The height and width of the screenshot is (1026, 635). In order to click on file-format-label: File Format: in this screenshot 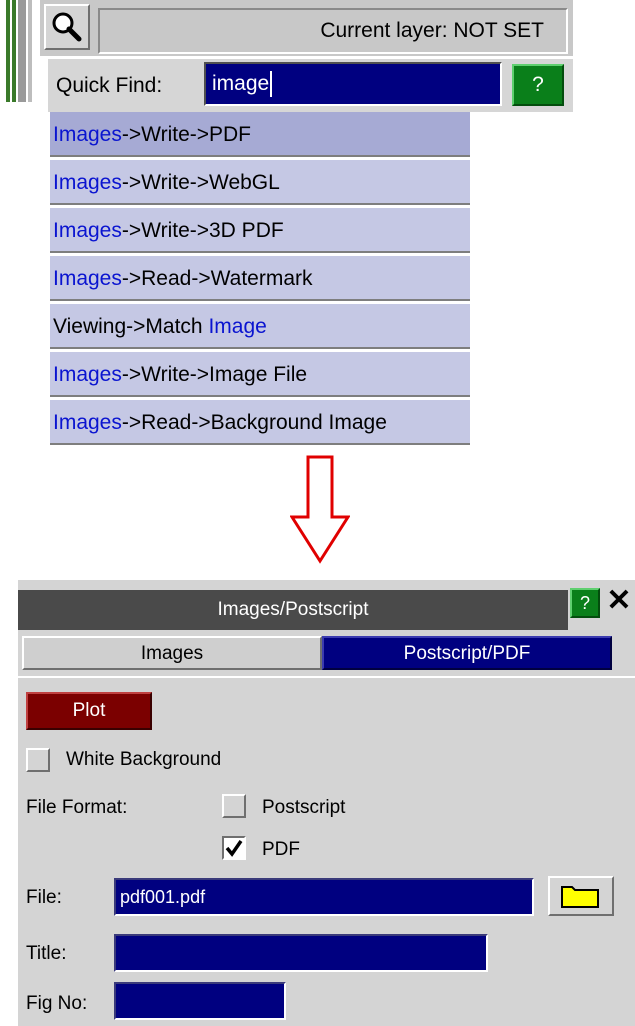, I will do `click(77, 807)`.